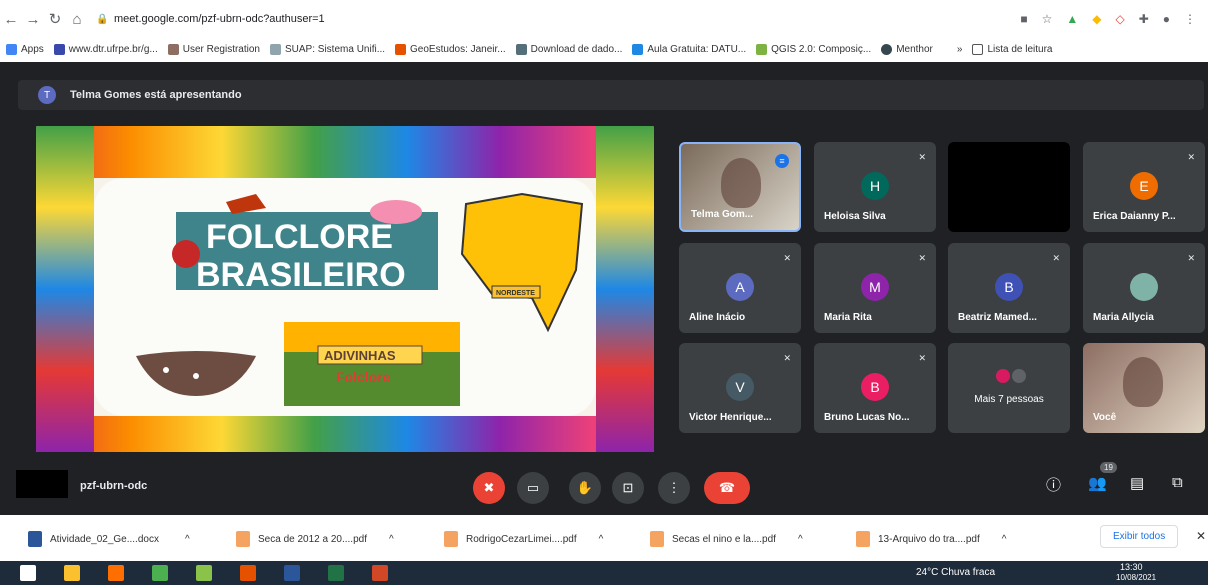  I want to click on participant-name: Maria Rita, so click(848, 317).